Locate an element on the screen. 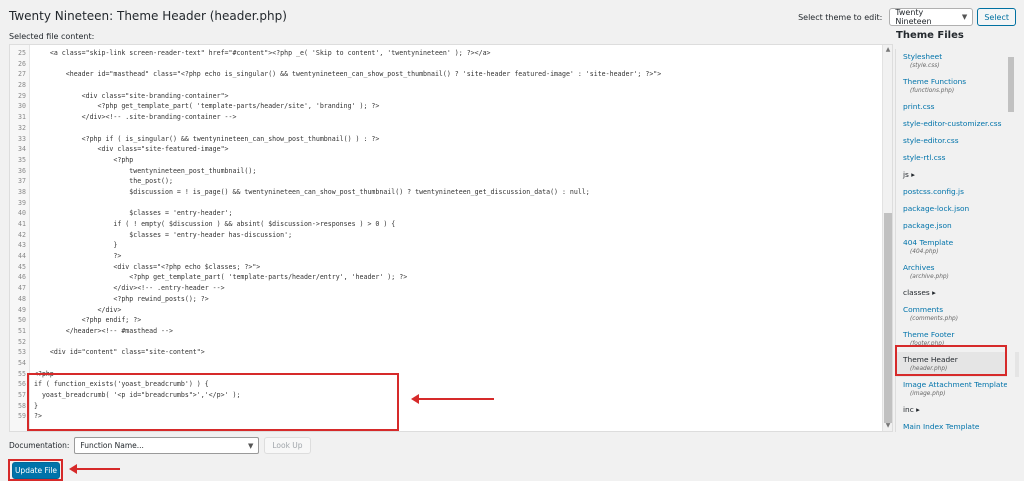 This screenshot has width=1024, height=481. scroll-thumb is located at coordinates (888, 318).